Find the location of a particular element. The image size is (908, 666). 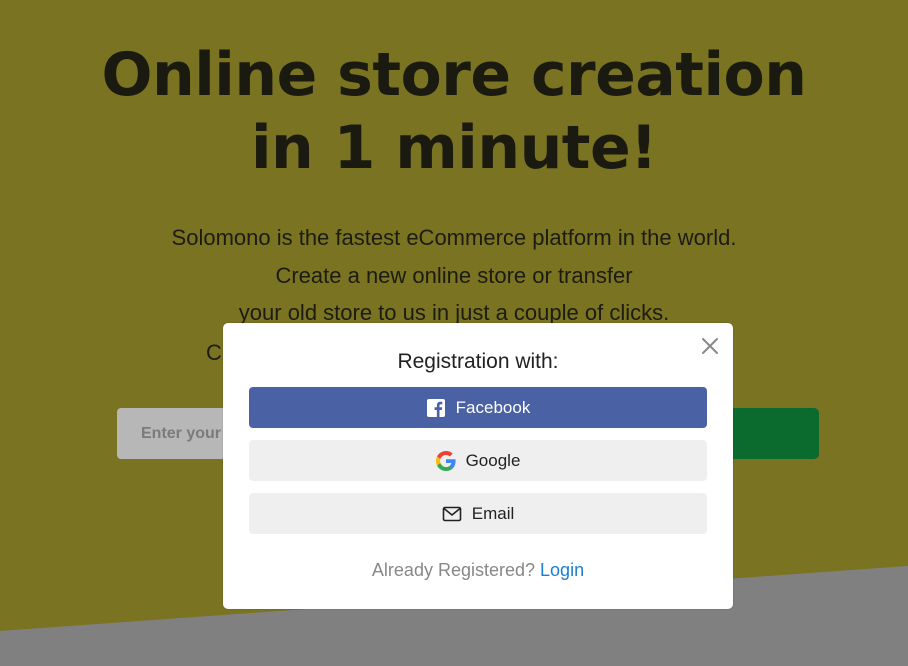

google-button: Google is located at coordinates (478, 460).